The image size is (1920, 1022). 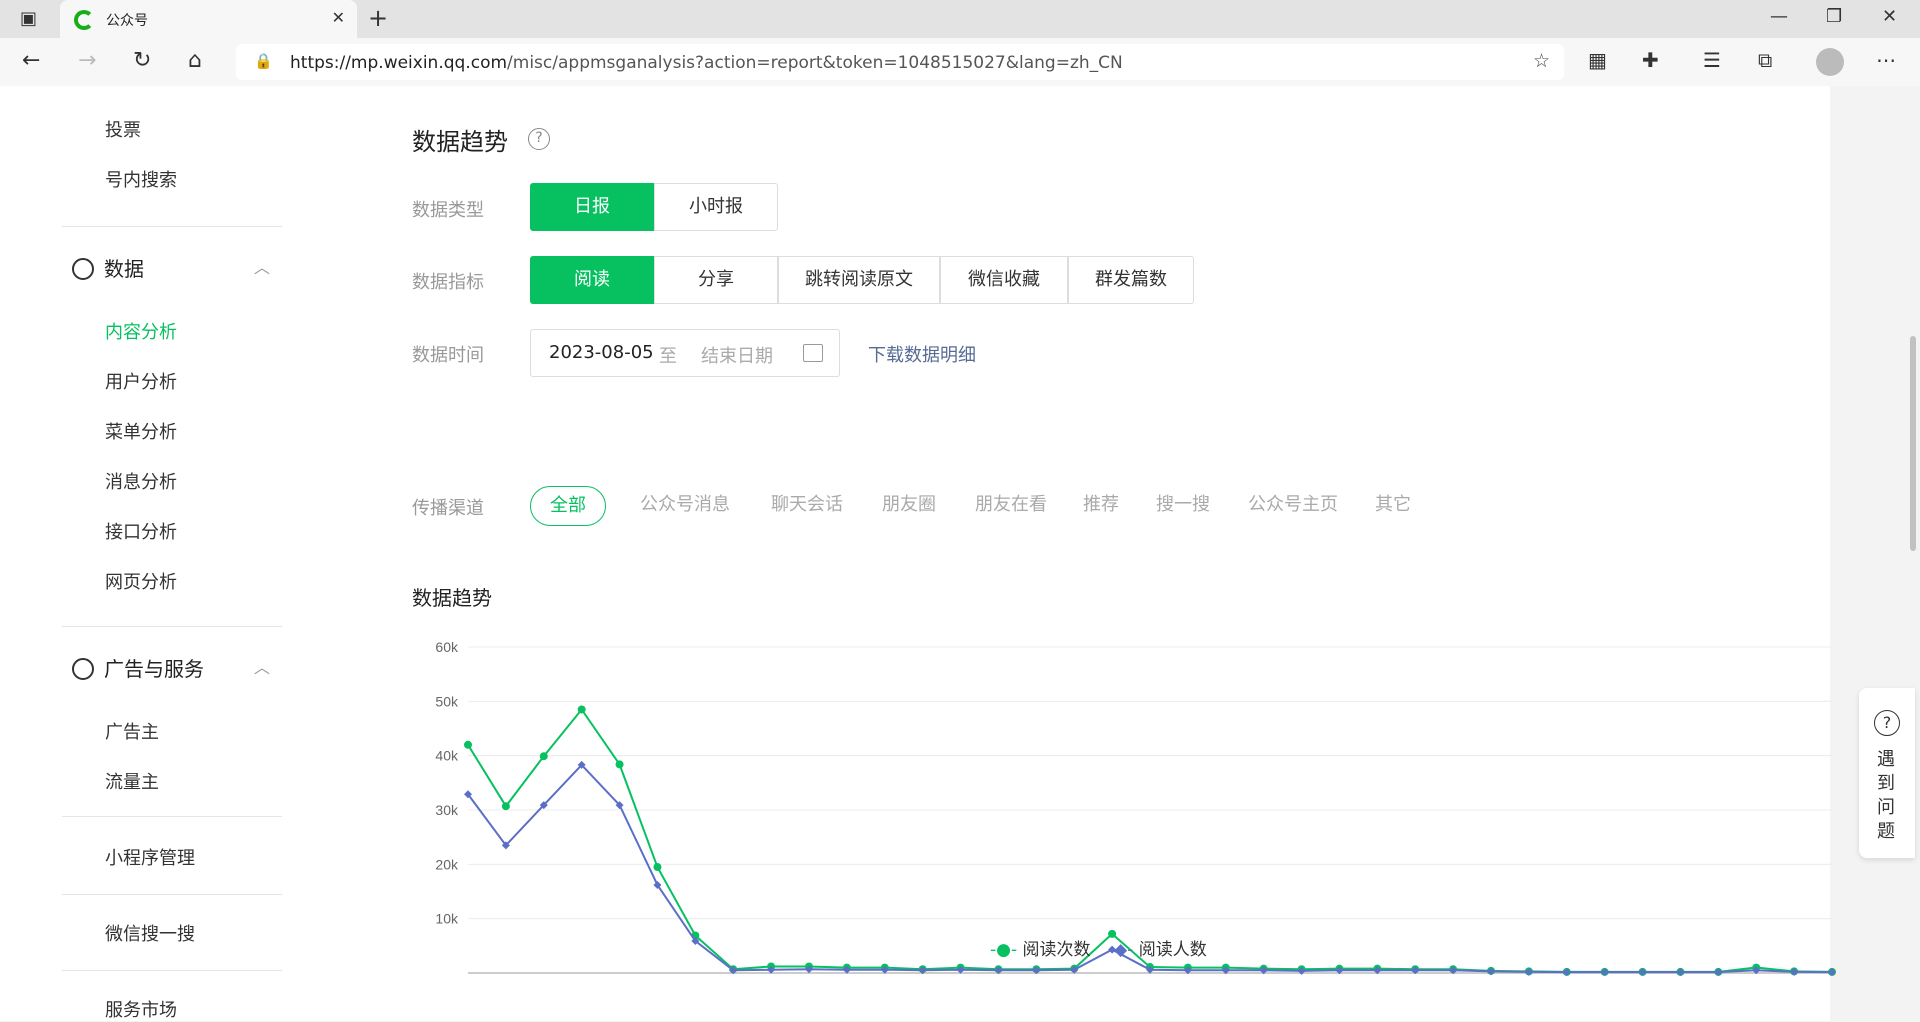 I want to click on legend-reader-count: -◆- 阅读人数, so click(x=1157, y=947).